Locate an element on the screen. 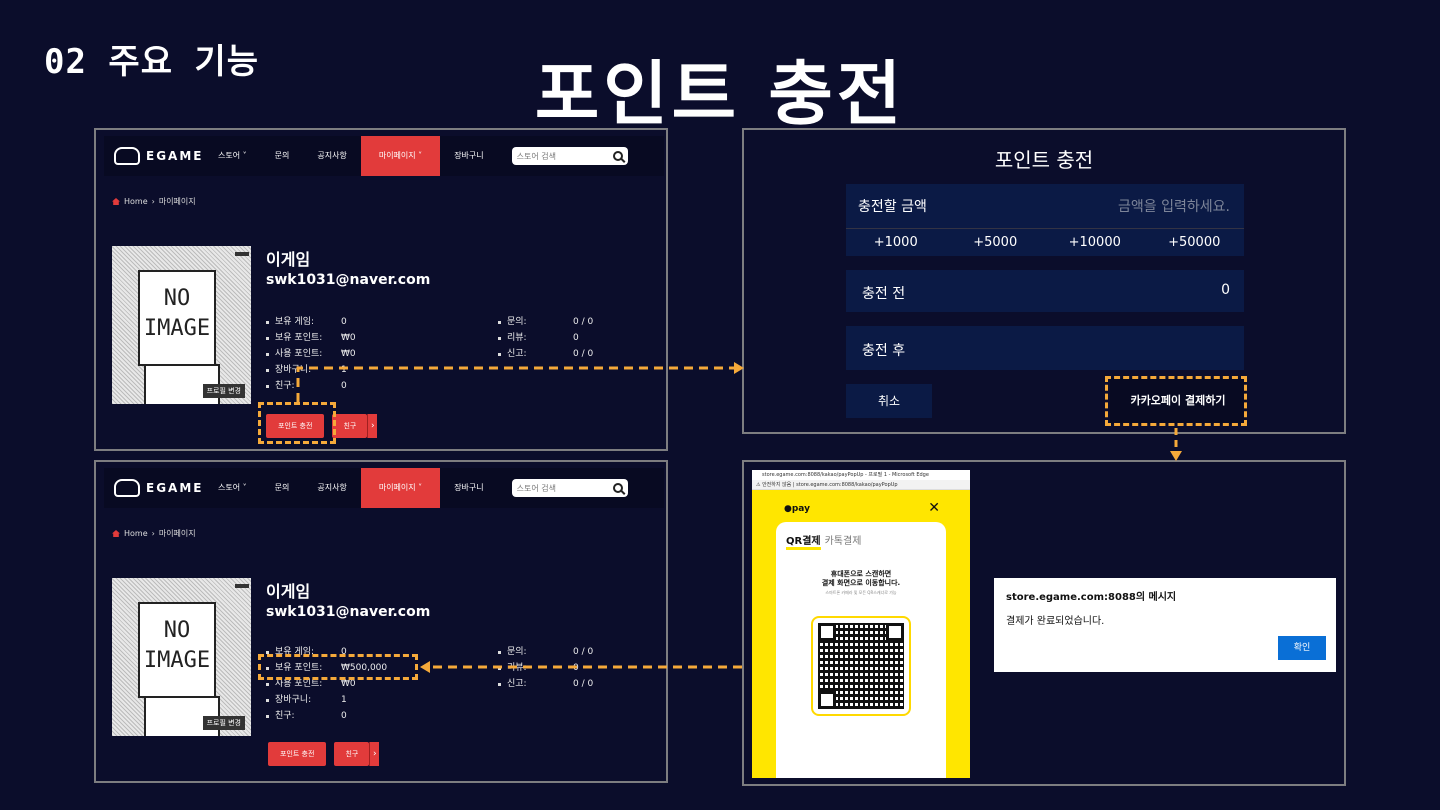 The image size is (1440, 810). arrowhead-left-icon is located at coordinates (425, 667).